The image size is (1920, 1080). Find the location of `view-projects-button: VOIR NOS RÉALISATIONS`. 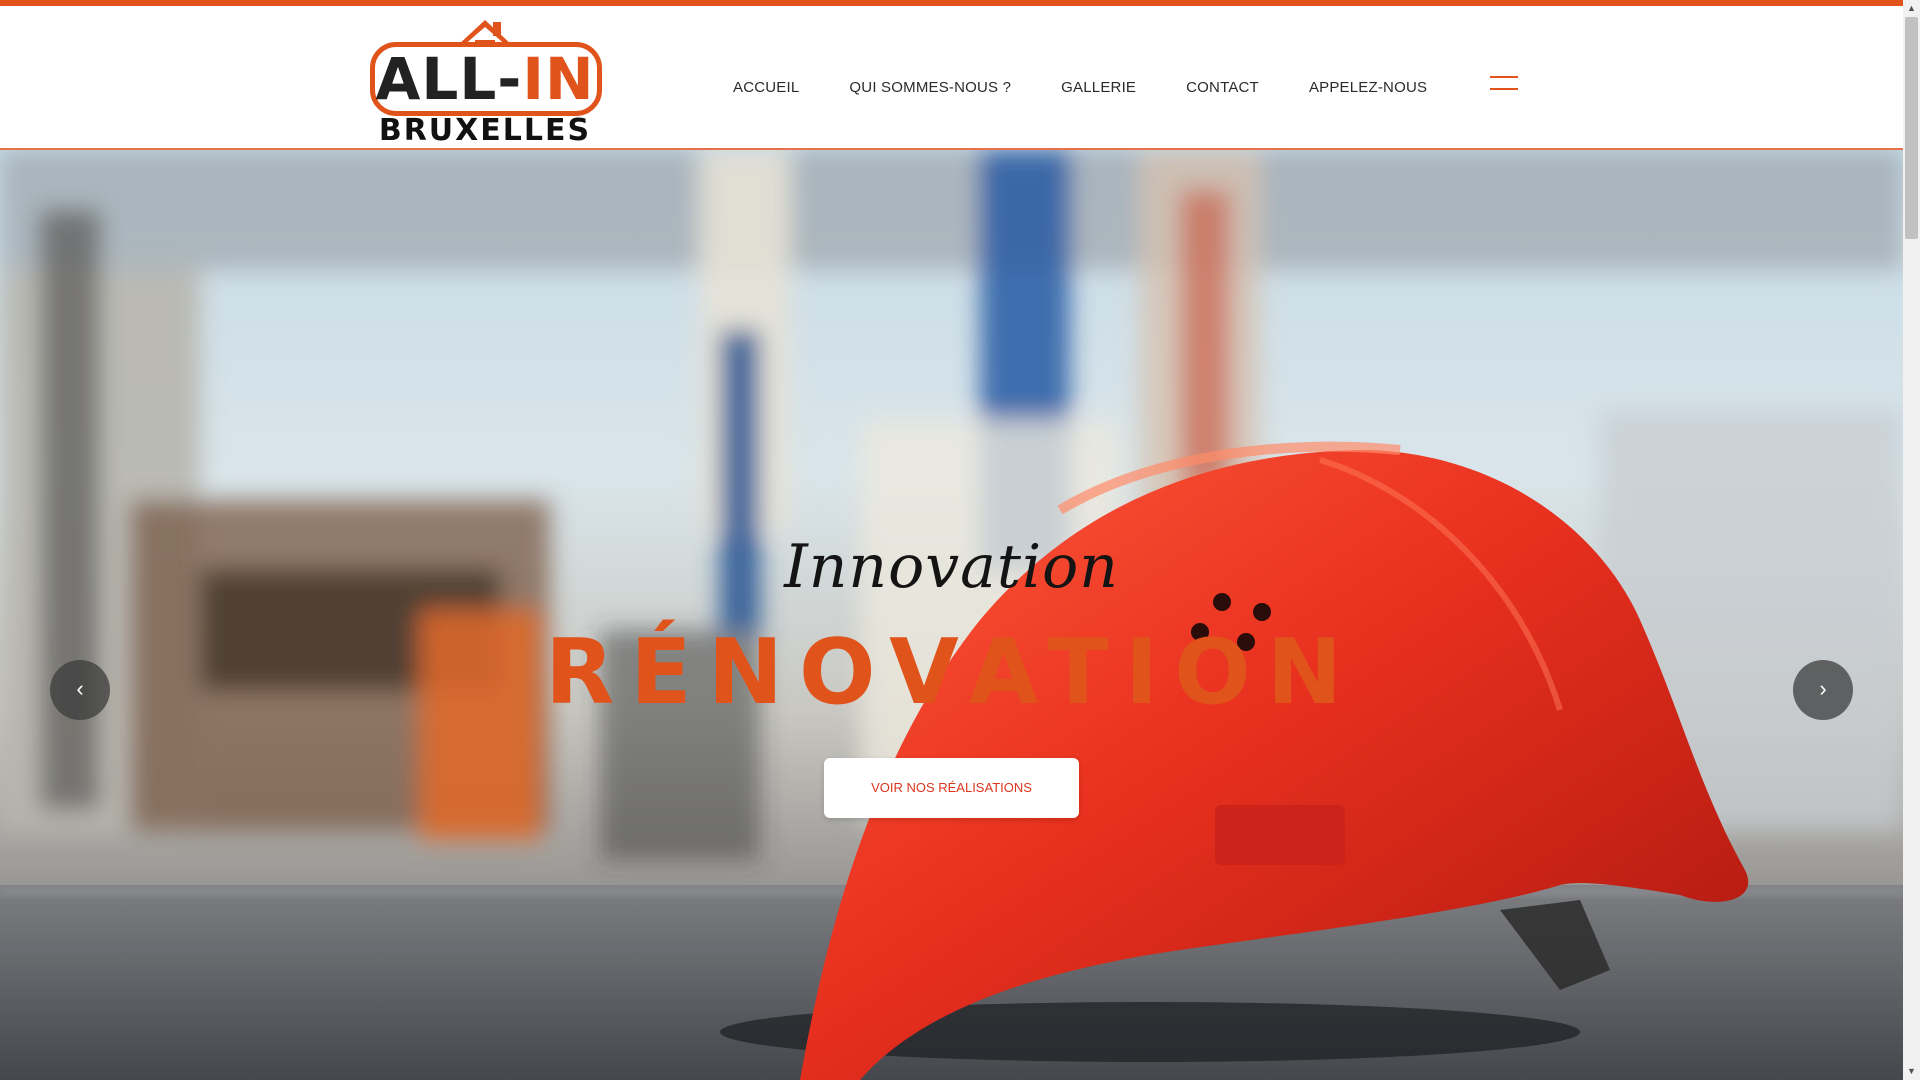

view-projects-button: VOIR NOS RÉALISATIONS is located at coordinates (951, 788).